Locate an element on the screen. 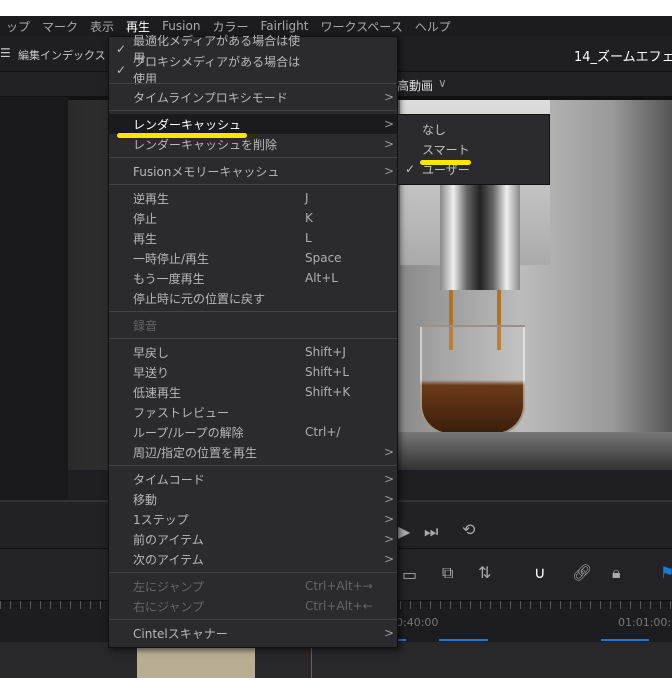 The image size is (672, 678). submenu-item: なし is located at coordinates (473, 129).